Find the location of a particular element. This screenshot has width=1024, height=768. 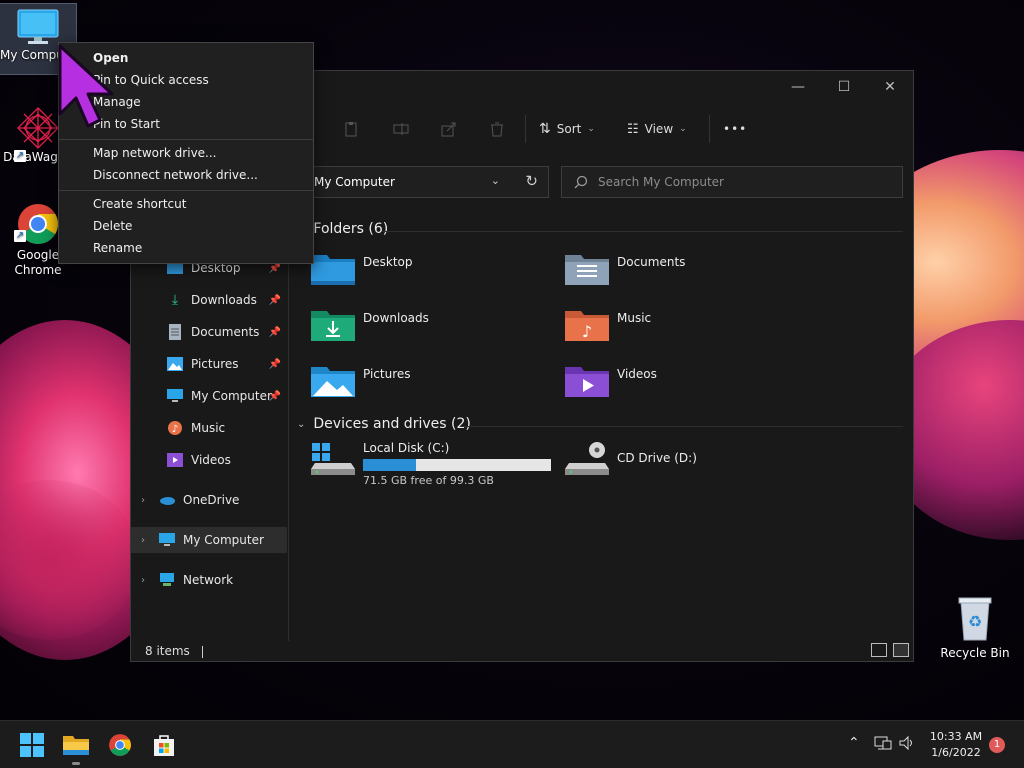

share-icon is located at coordinates (448, 129).